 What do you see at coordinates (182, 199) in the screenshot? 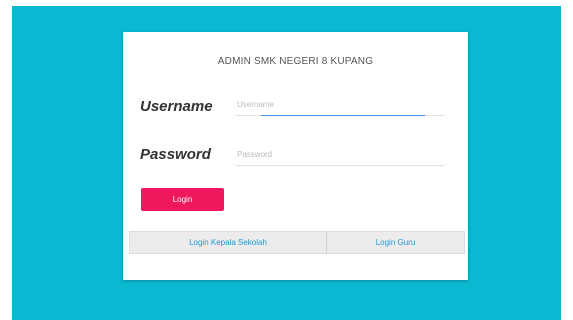
I see `login-button: Login` at bounding box center [182, 199].